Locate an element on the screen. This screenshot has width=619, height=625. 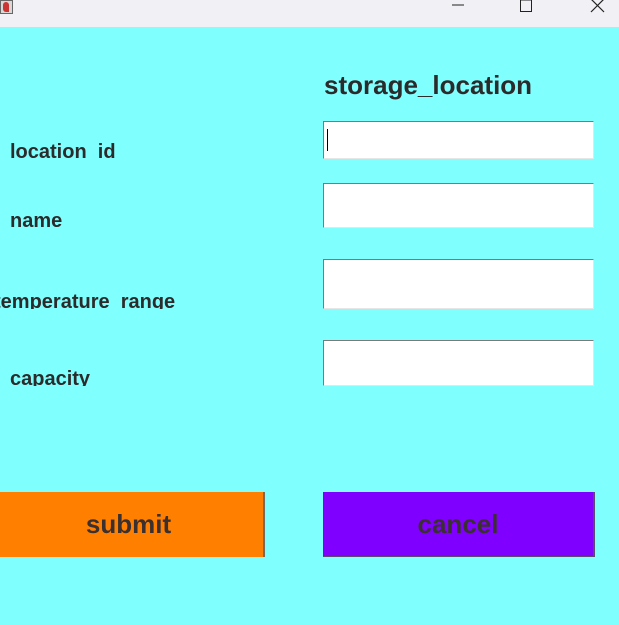
app-icon is located at coordinates (6, 7).